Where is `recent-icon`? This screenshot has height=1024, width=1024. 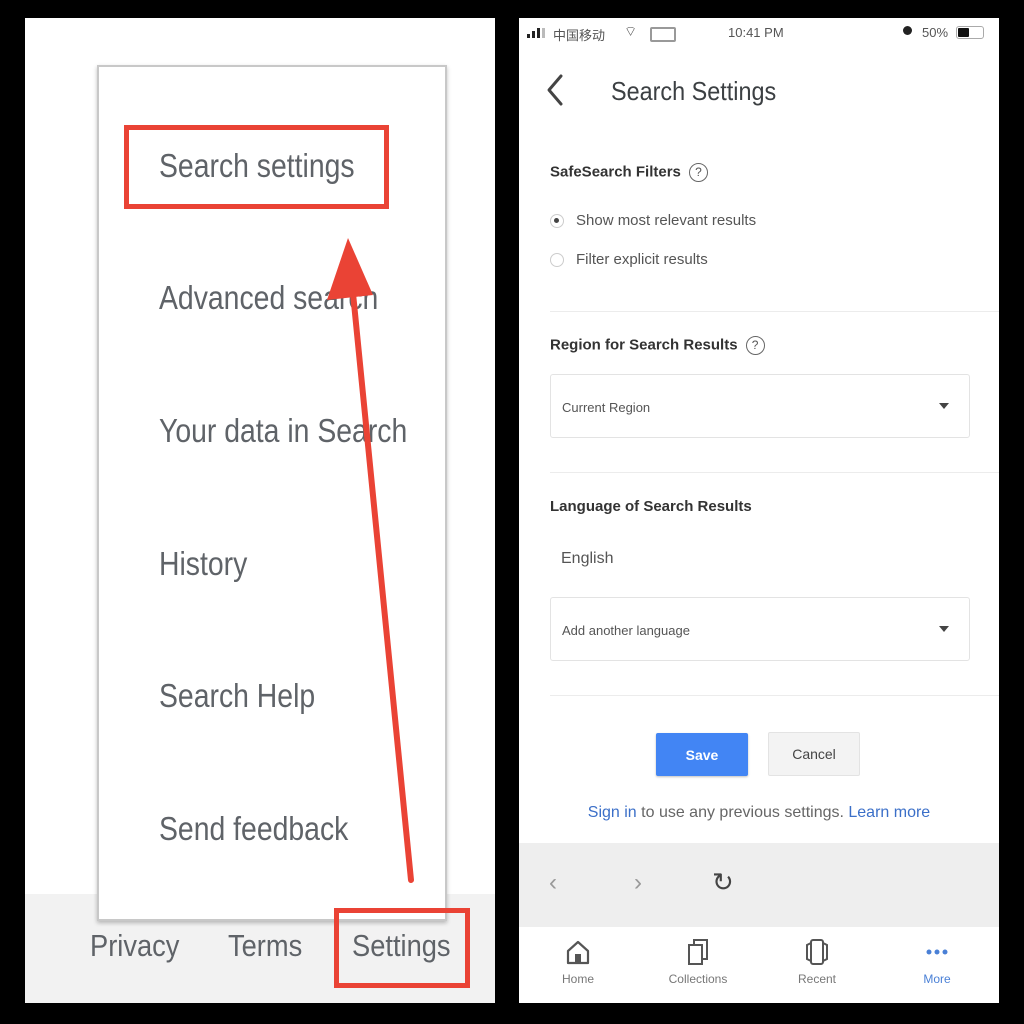
recent-icon is located at coordinates (817, 952).